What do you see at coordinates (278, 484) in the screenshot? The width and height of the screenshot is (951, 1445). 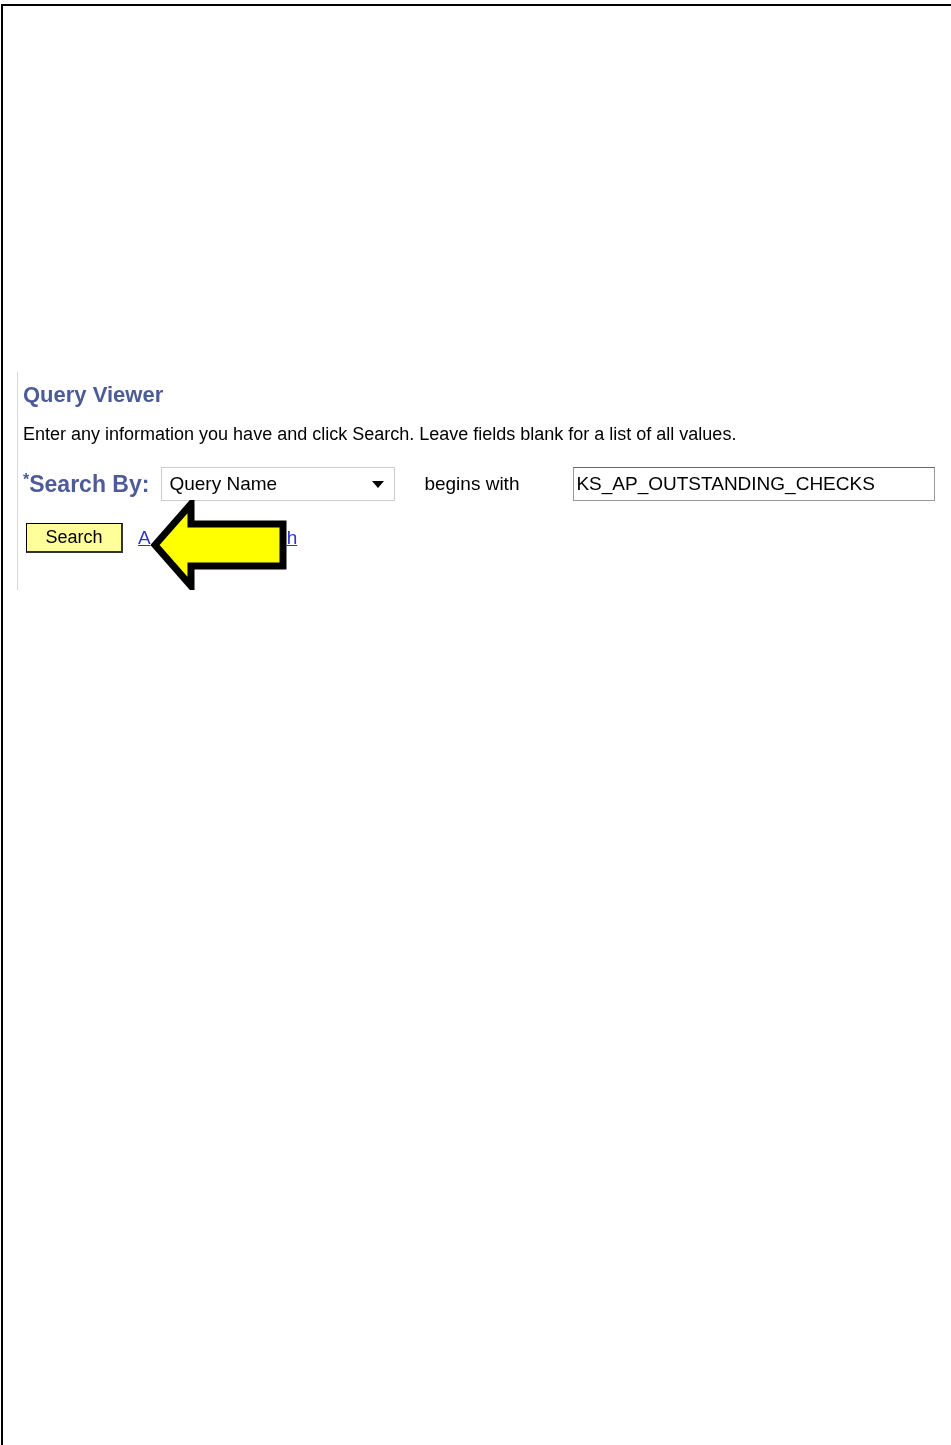 I see `search-by-dropdown: Query Name` at bounding box center [278, 484].